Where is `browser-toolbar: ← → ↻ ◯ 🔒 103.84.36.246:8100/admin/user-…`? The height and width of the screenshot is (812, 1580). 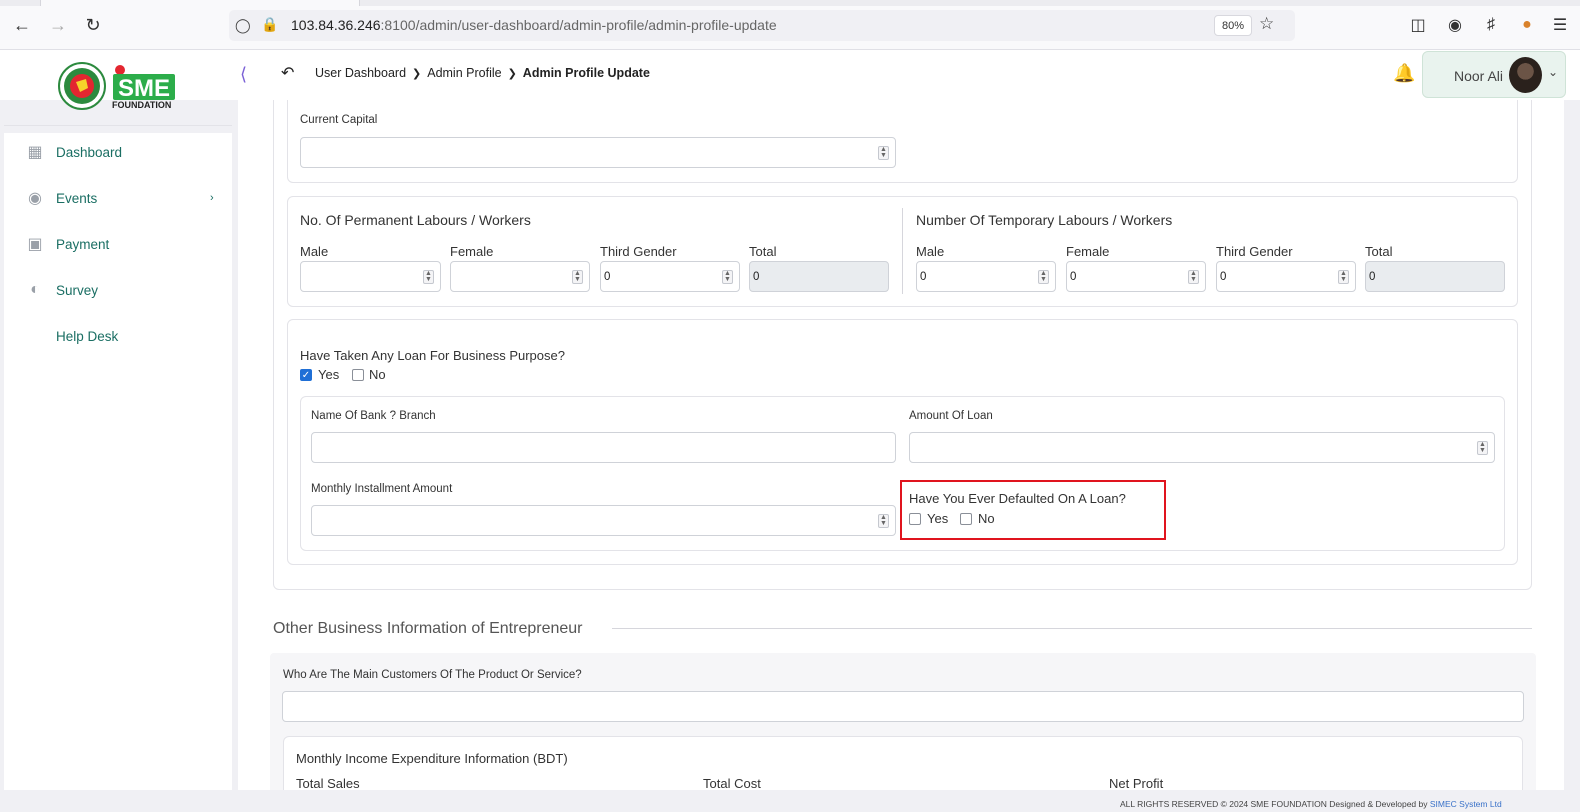
browser-toolbar: ← → ↻ ◯ 🔒 103.84.36.246:8100/admin/user-… is located at coordinates (790, 25).